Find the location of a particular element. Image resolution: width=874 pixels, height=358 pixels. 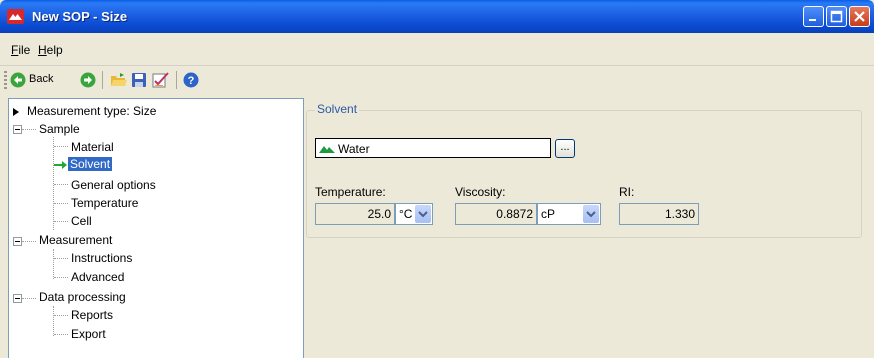

green-arrow-icon is located at coordinates (60, 165).